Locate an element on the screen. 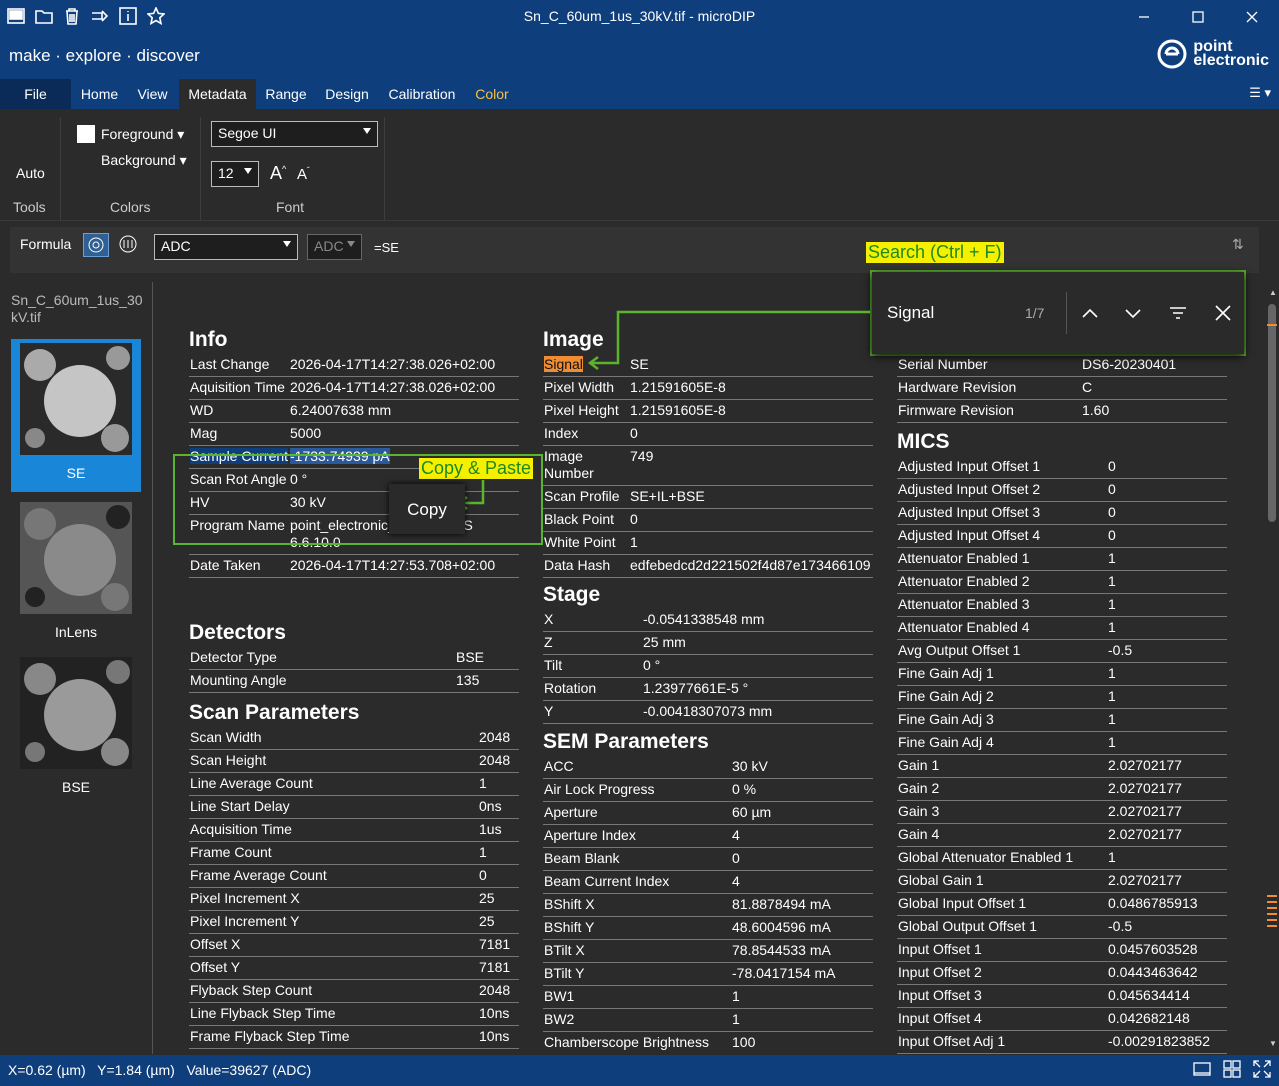  formula-matrix-button is located at coordinates (128, 245).